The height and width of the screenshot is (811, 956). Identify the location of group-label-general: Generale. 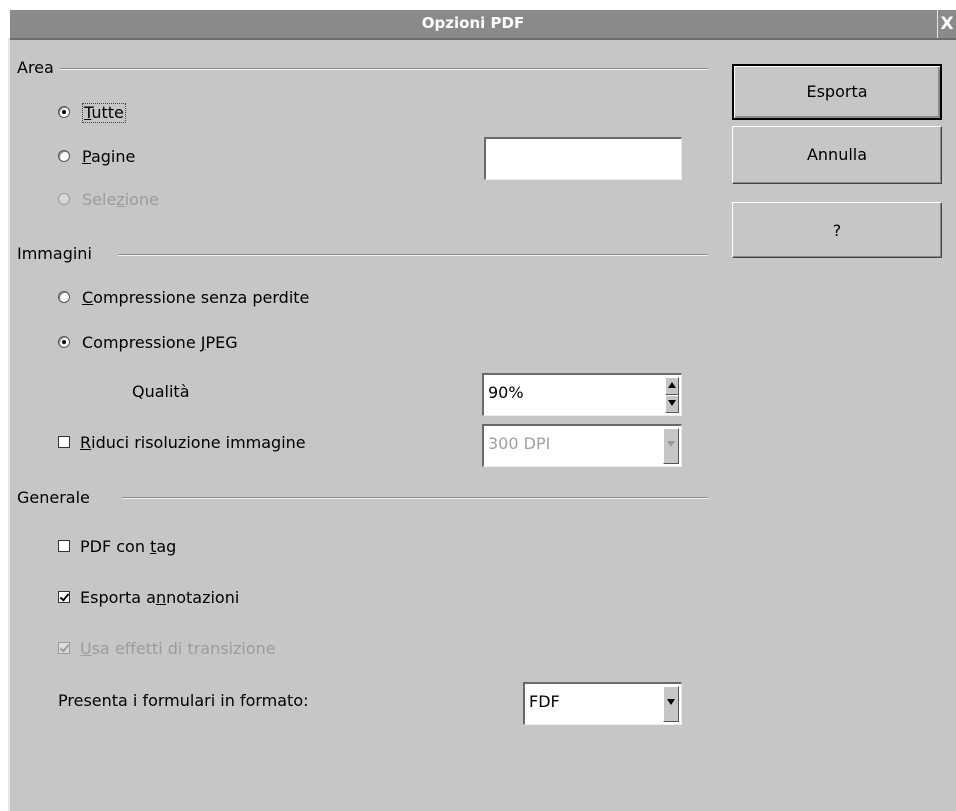
(53, 497).